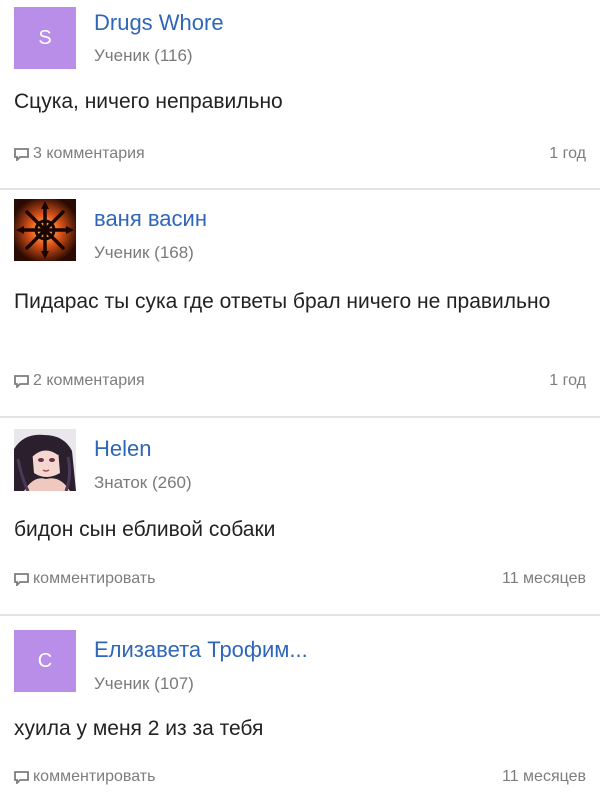 The height and width of the screenshot is (799, 600). Describe the element at coordinates (143, 482) in the screenshot. I see `user-rank: Знаток (260)` at that location.